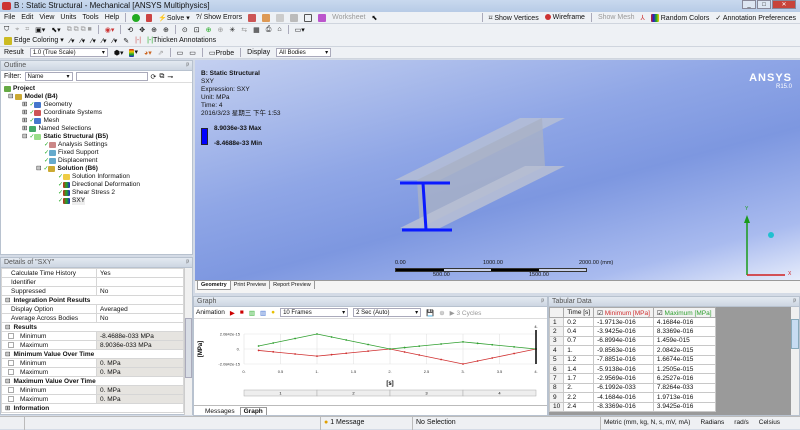 The height and width of the screenshot is (430, 800). What do you see at coordinates (623, 341) in the screenshot?
I see `minimum-cell: -6.8994e-016` at bounding box center [623, 341].